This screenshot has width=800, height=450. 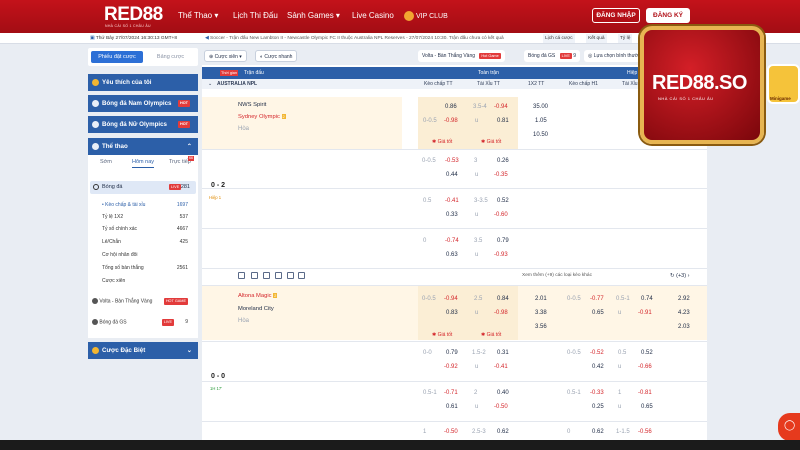 I want to click on odds: 0.31, so click(x=503, y=353).